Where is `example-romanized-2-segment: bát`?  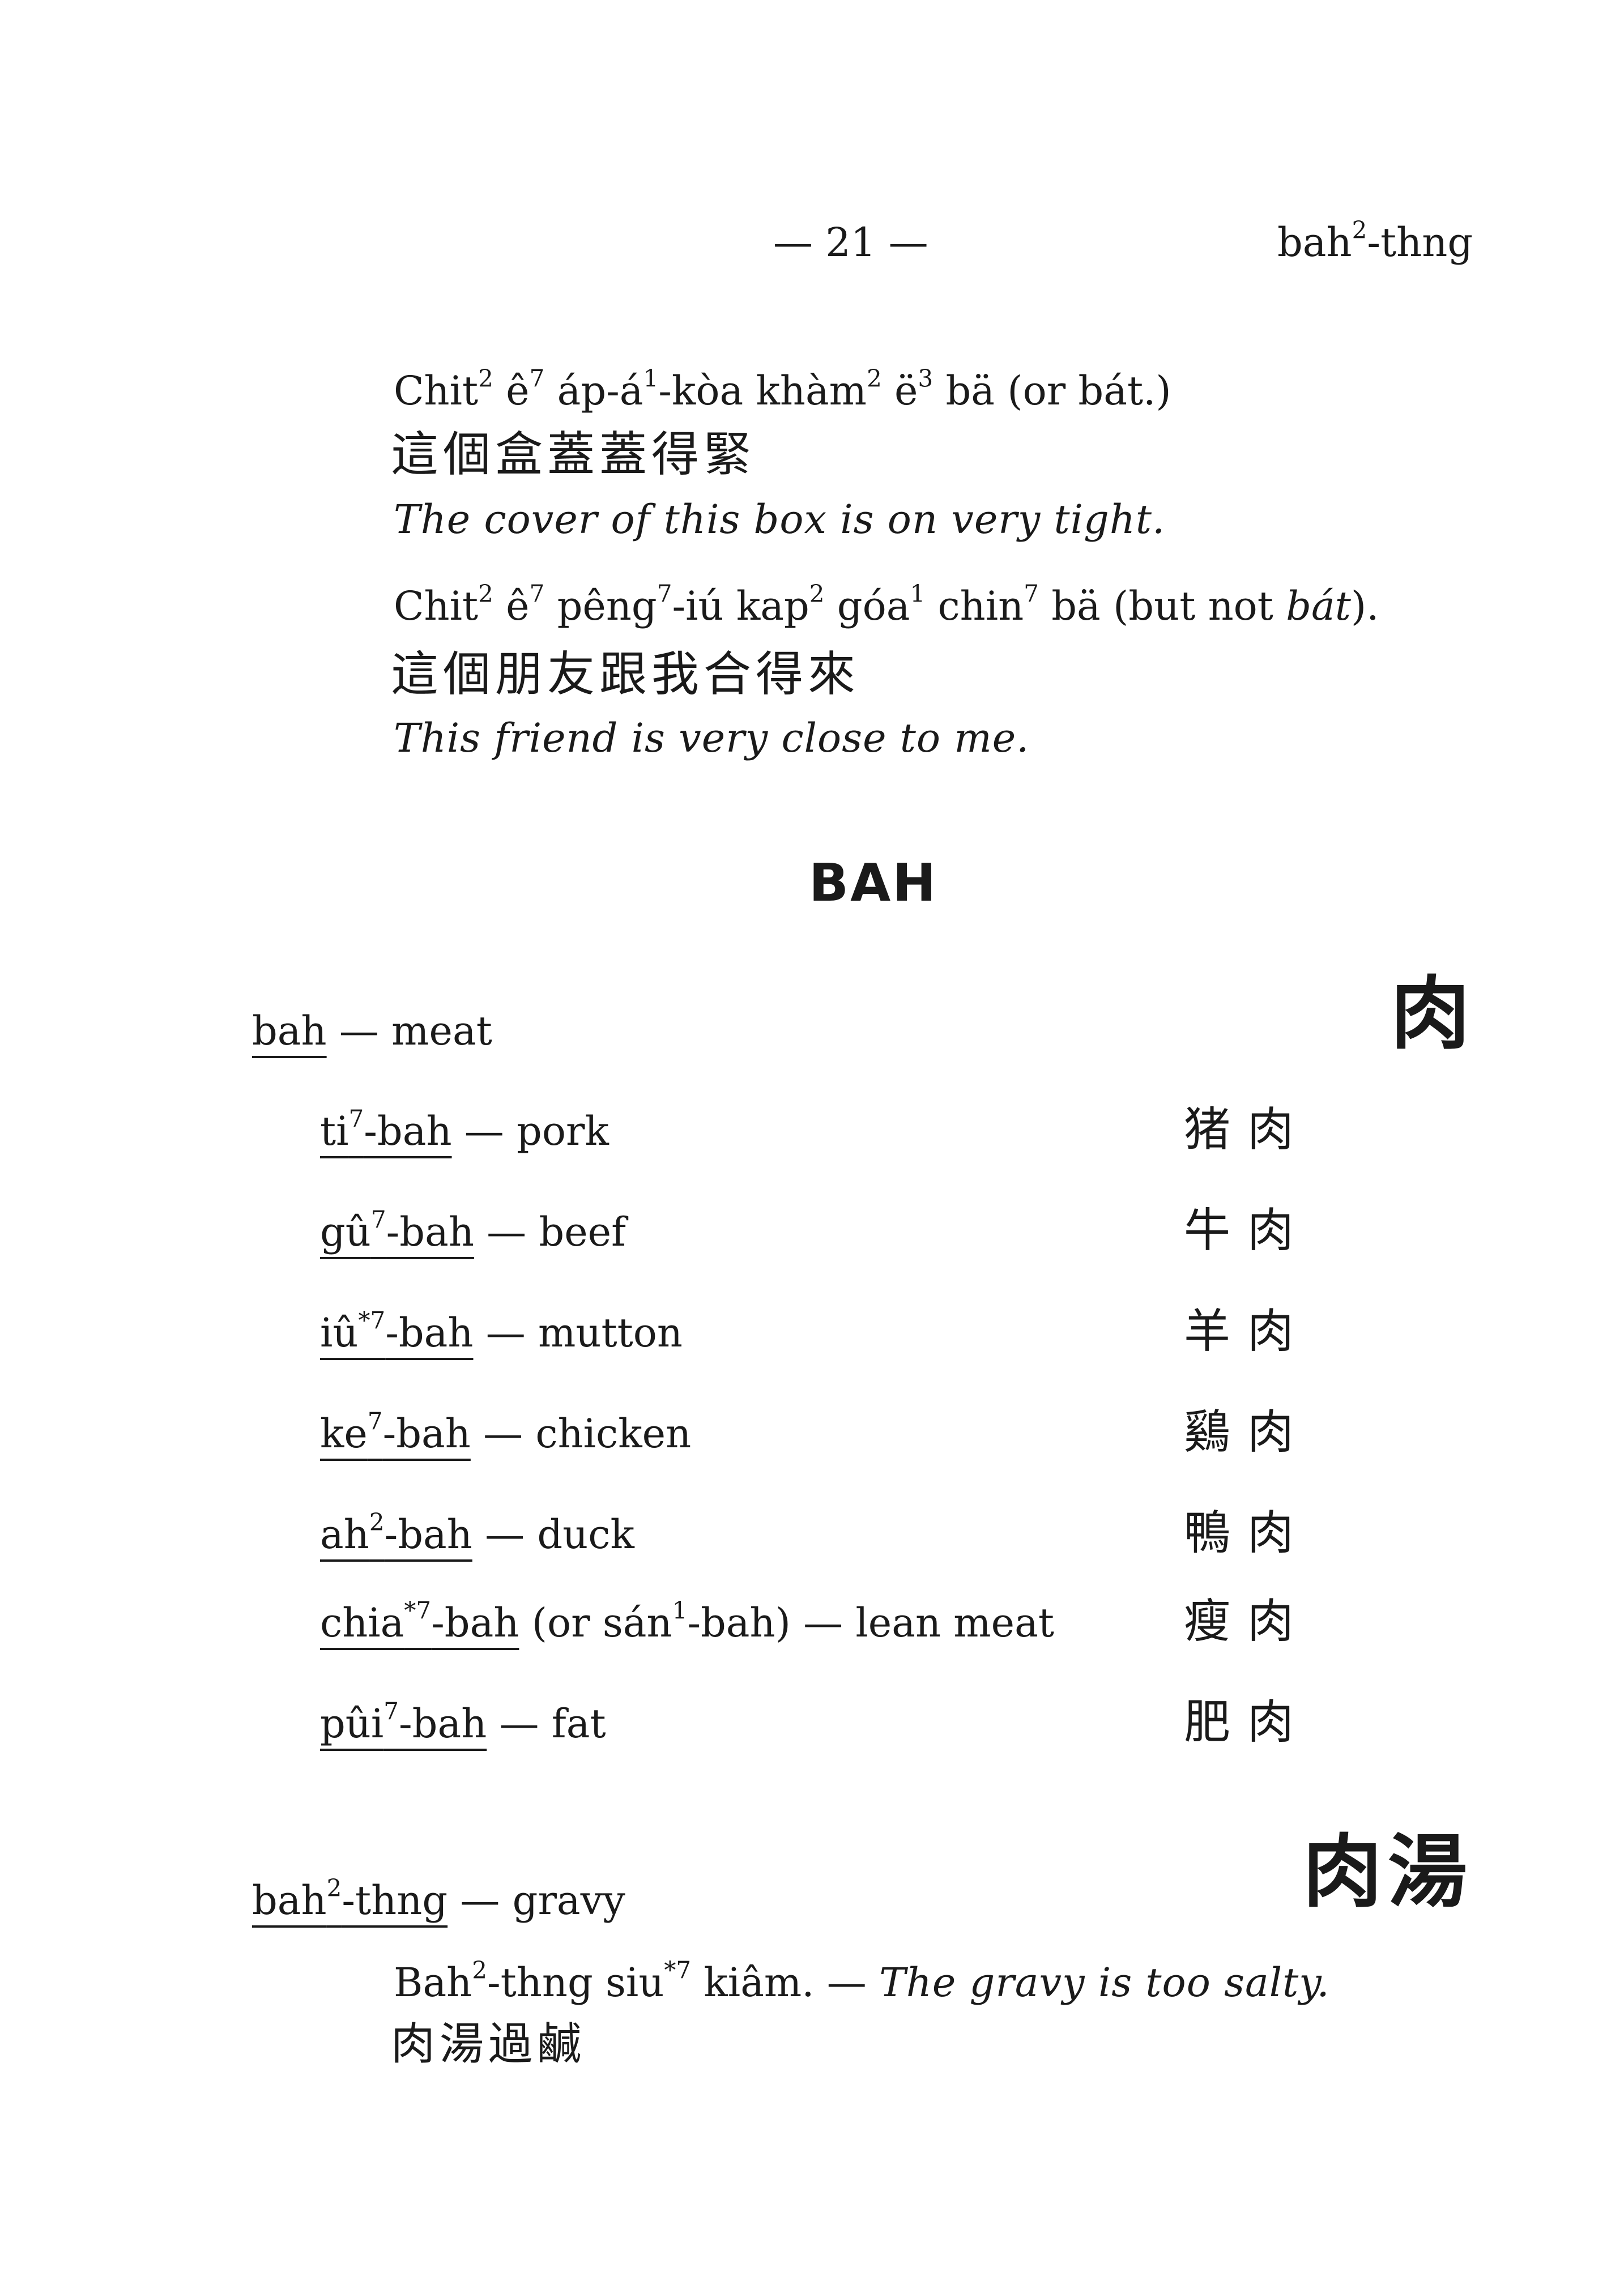
example-romanized-2-segment: bát is located at coordinates (1318, 606).